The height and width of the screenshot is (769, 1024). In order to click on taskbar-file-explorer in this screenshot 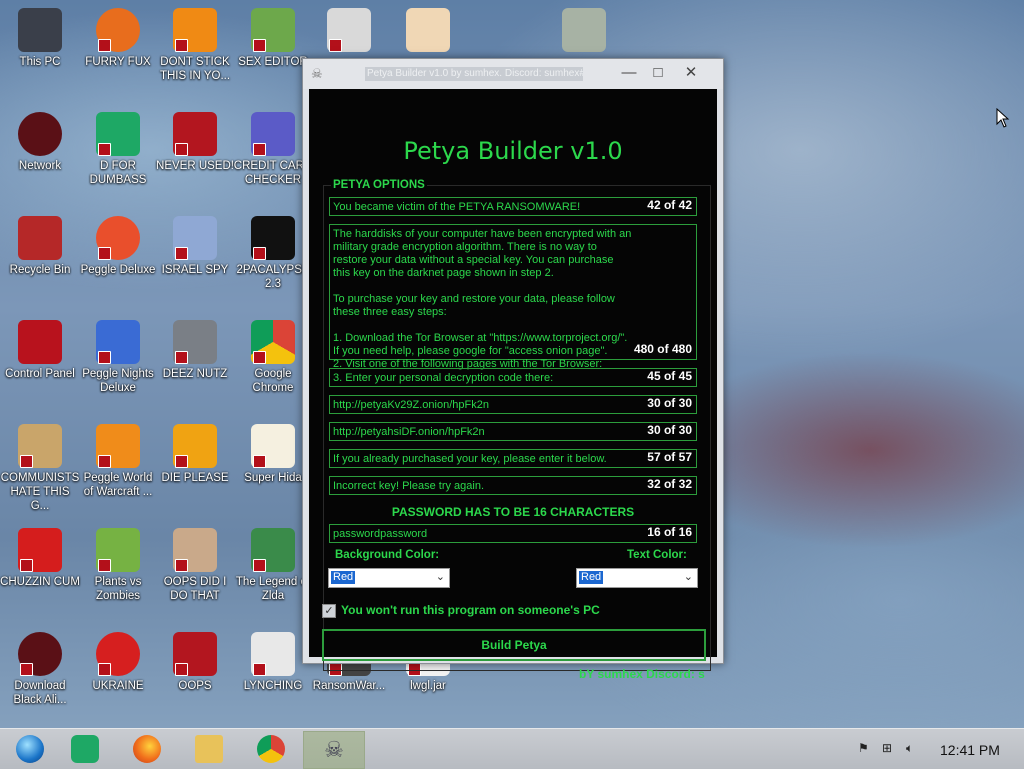, I will do `click(209, 749)`.